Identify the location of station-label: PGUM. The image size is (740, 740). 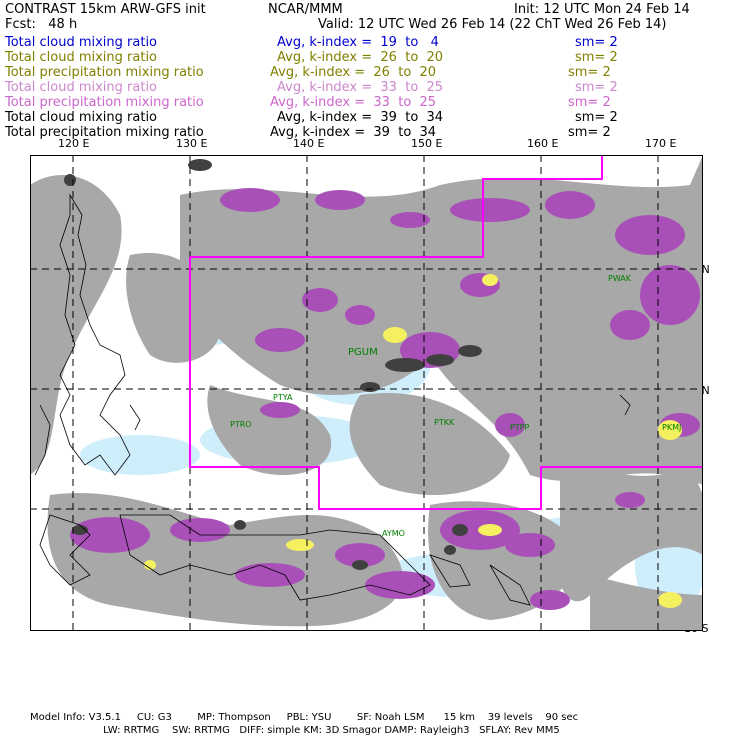
(363, 352).